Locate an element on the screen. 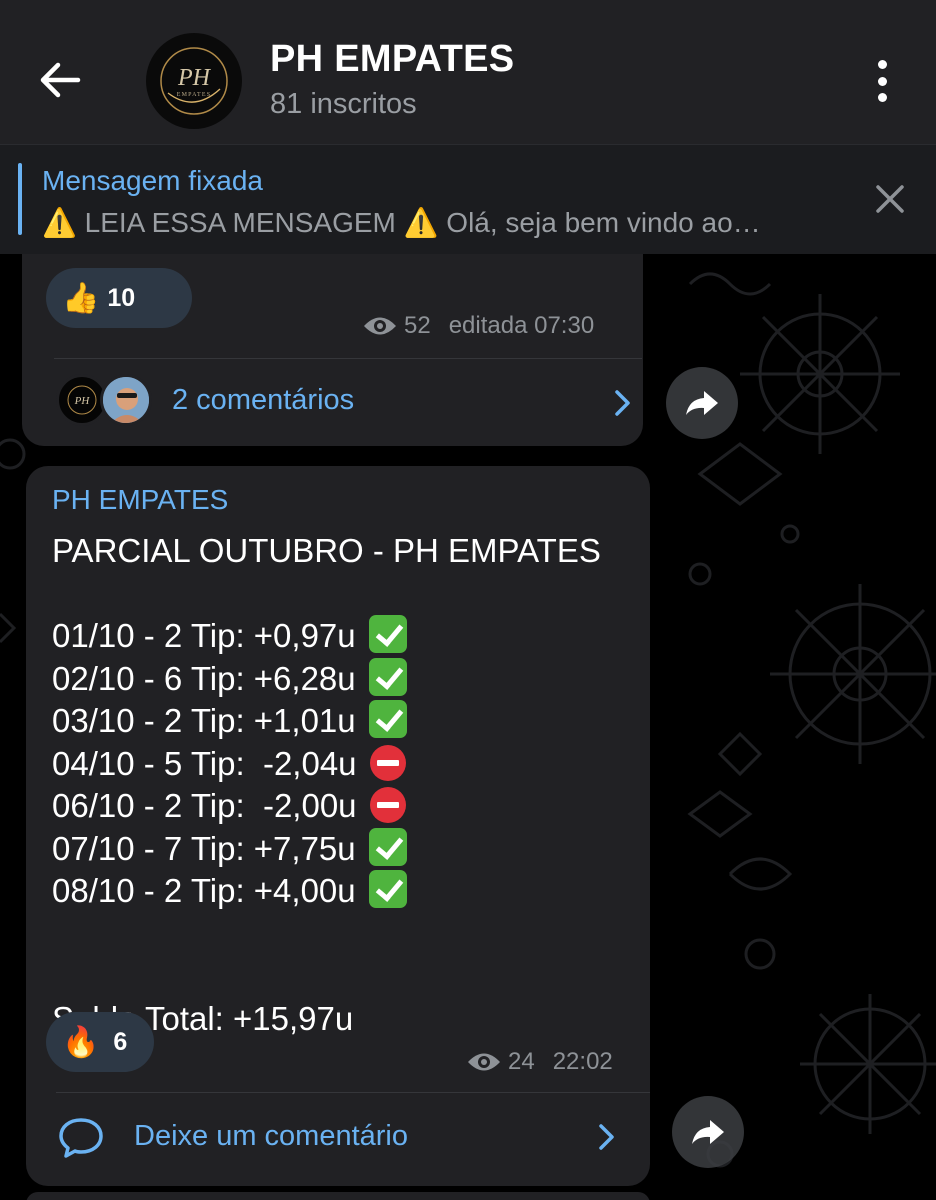 This screenshot has height=1200, width=936. post-meta: 24 22:02 is located at coordinates (539, 1062).